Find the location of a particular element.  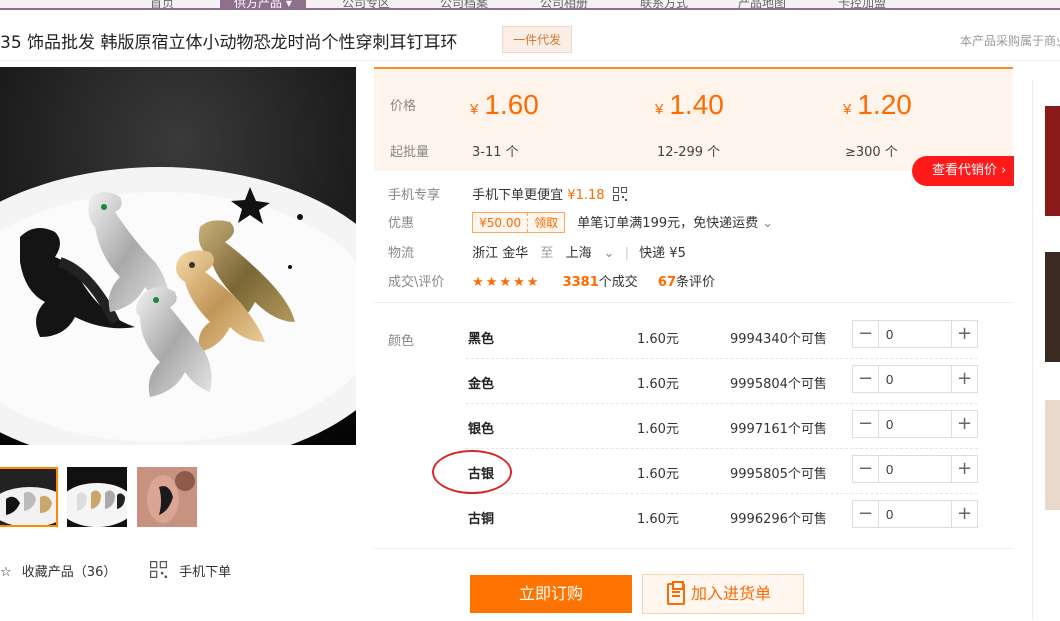

shipping-row: 物流 浙江 金华 至 上海 ⌄ | 快递 ¥5 is located at coordinates (537, 251).